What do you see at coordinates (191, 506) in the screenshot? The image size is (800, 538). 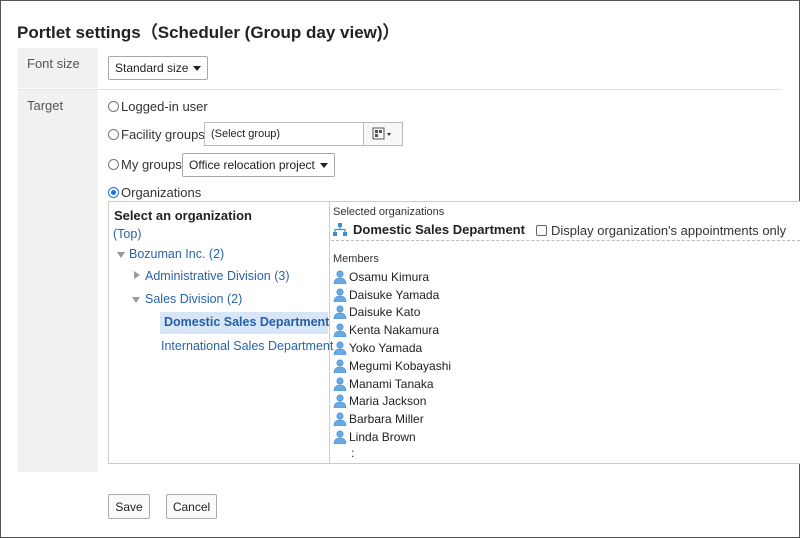 I see `cancel-button: Cancel` at bounding box center [191, 506].